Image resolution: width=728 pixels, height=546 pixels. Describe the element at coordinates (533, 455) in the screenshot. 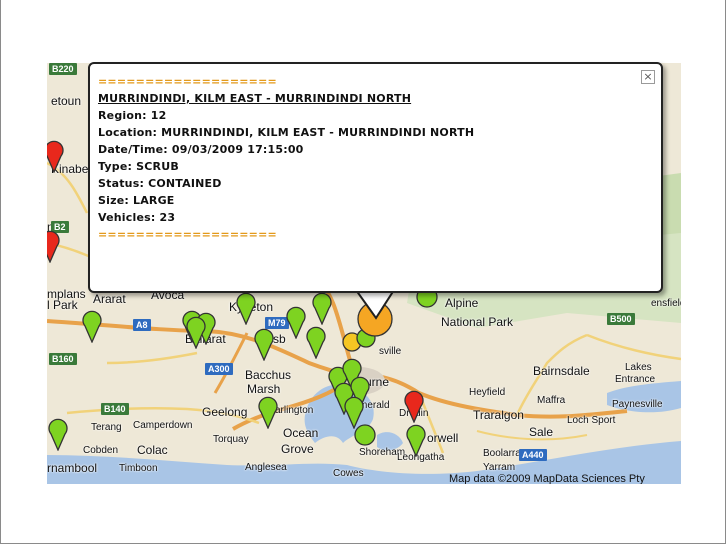

I see `road-shield: A440` at that location.